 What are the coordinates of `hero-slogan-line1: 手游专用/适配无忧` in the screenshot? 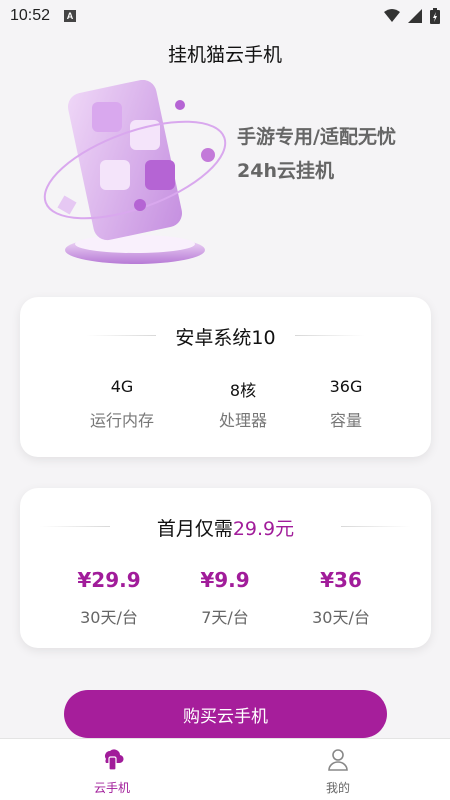 It's located at (316, 137).